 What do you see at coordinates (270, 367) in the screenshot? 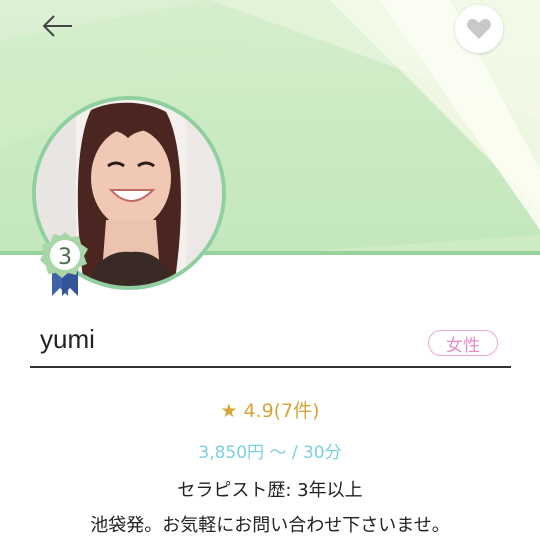
I see `name-divider` at bounding box center [270, 367].